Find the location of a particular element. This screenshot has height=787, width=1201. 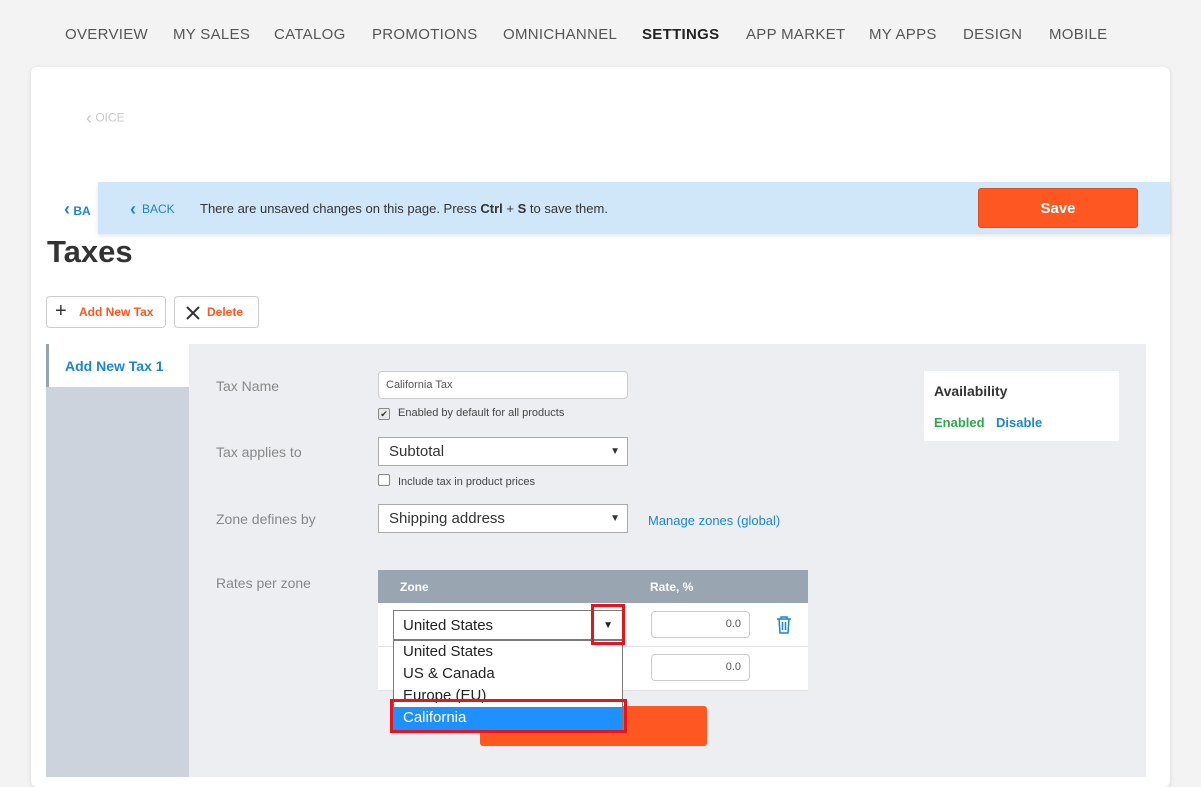

back-link: ‹ BACK is located at coordinates (152, 209).